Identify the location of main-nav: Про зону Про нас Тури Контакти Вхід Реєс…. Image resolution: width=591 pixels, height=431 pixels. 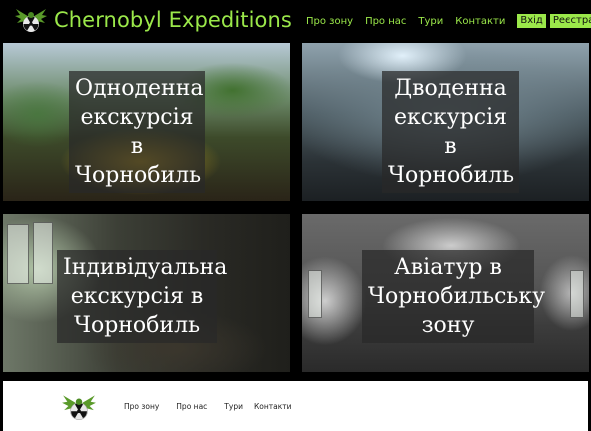
(448, 21).